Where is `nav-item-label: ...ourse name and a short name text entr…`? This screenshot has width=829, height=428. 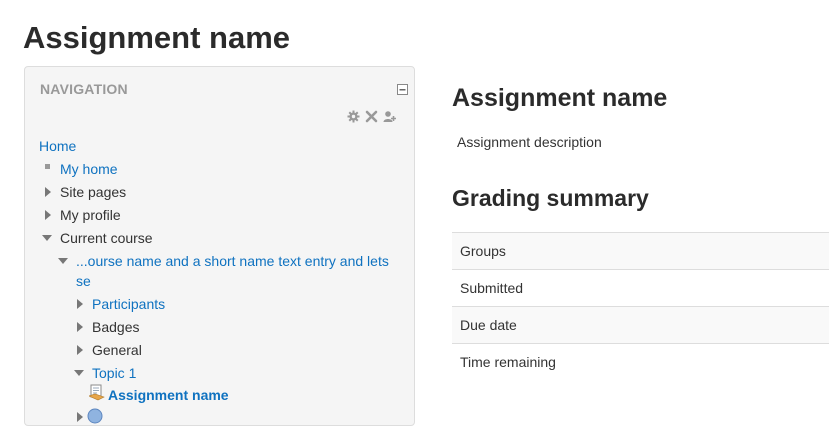
nav-item-label: ...ourse name and a short name text entr… is located at coordinates (232, 261).